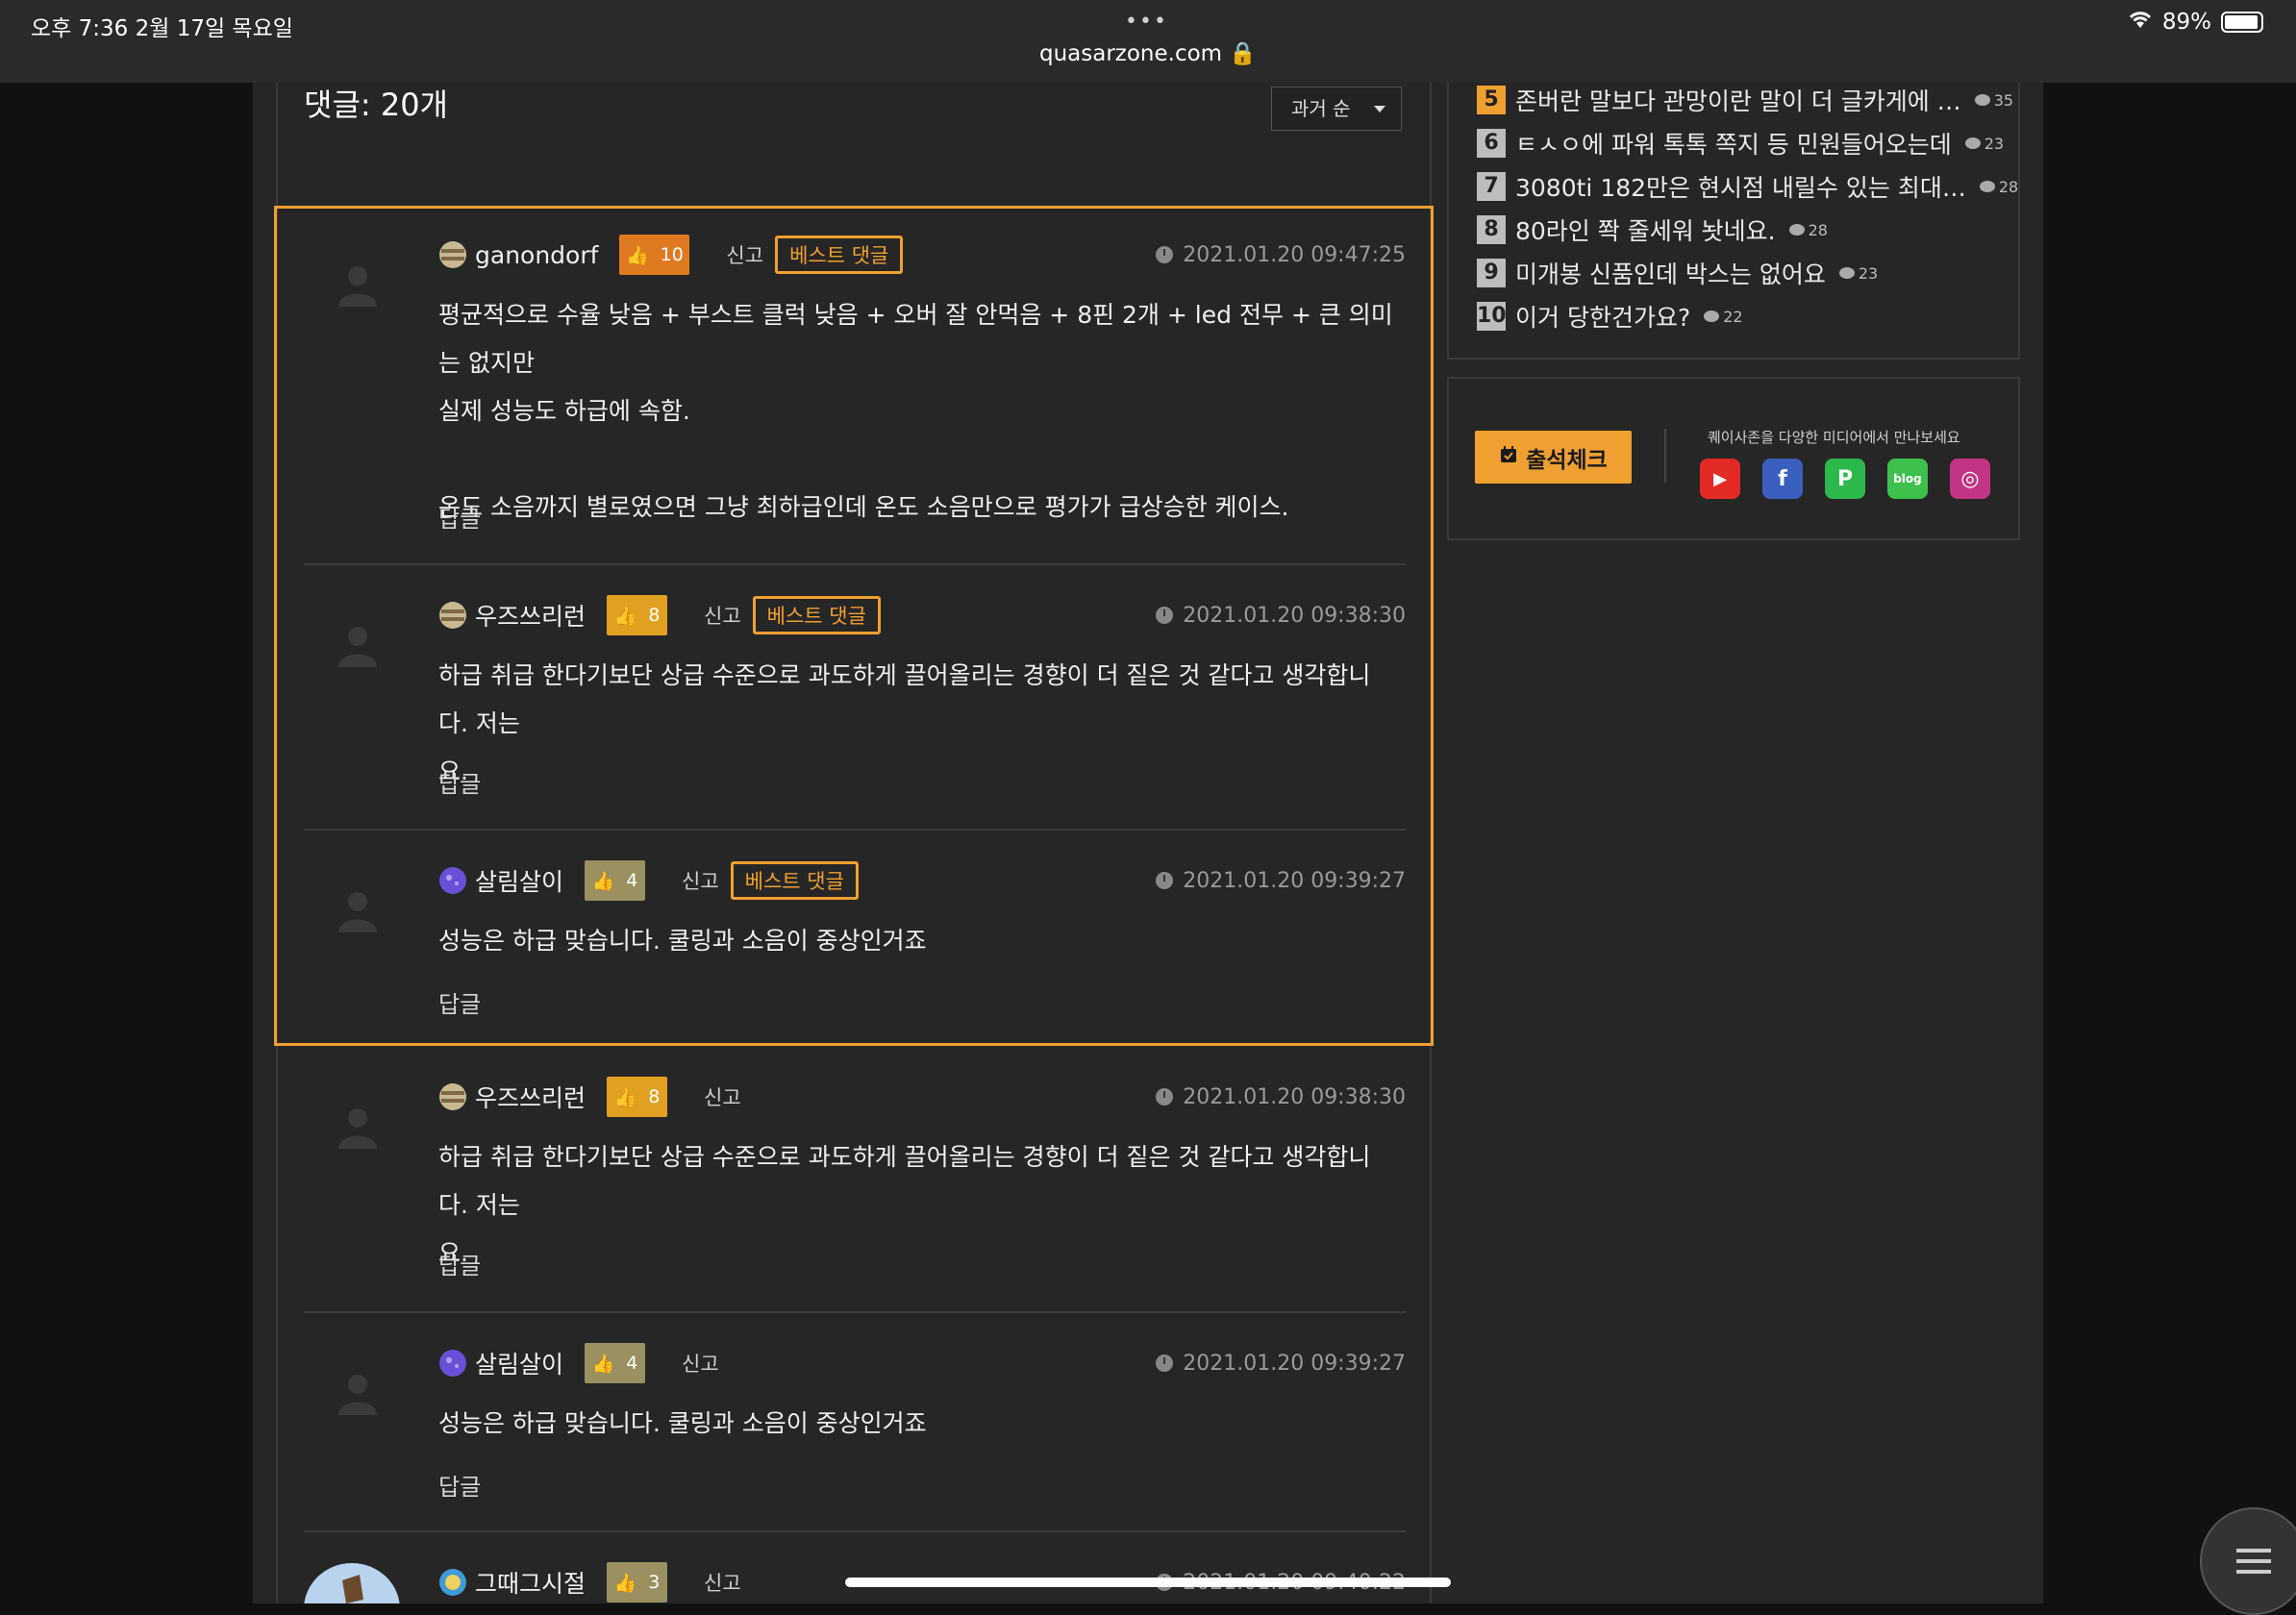  What do you see at coordinates (1818, 229) in the screenshot?
I see `count-text: 28` at bounding box center [1818, 229].